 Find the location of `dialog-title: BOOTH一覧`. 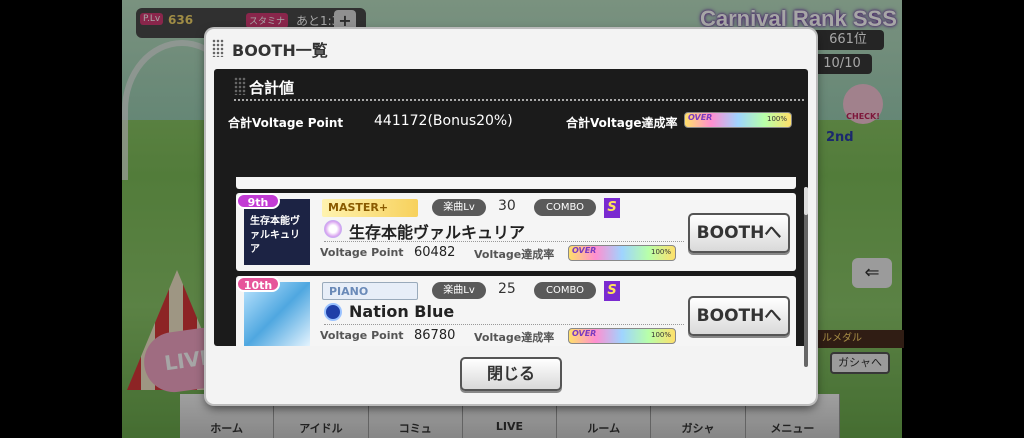

dialog-title: BOOTH一覧 is located at coordinates (280, 50).